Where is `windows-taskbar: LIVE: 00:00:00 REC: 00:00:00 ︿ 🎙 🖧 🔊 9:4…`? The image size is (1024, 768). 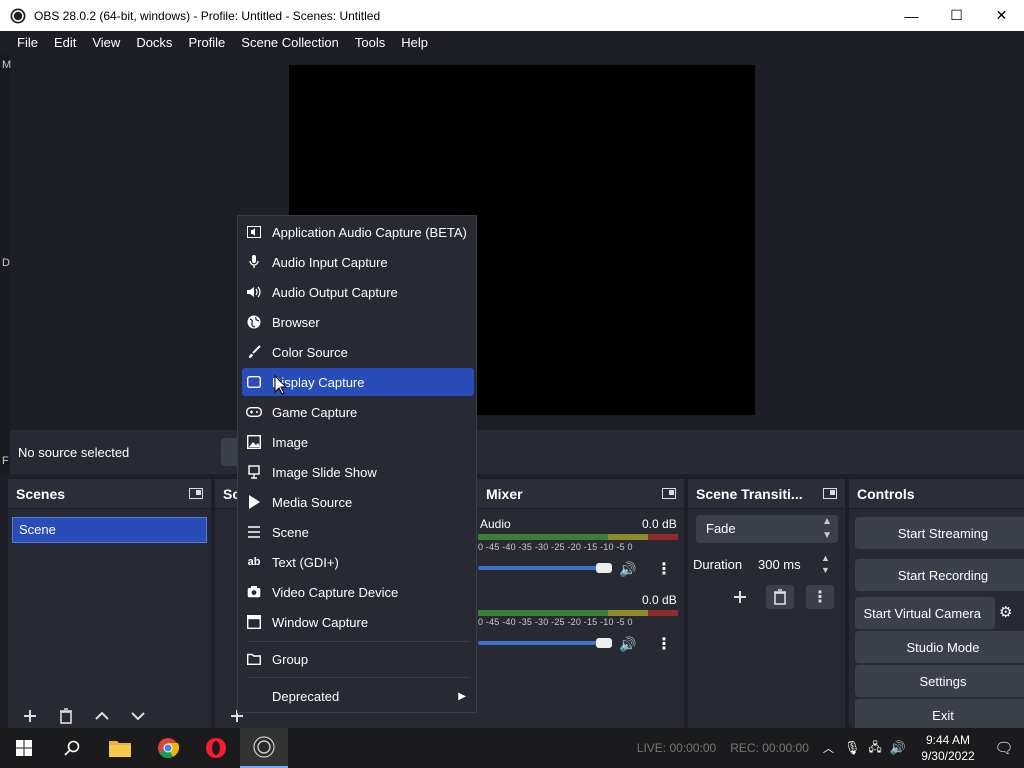
windows-taskbar: LIVE: 00:00:00 REC: 00:00:00 ︿ 🎙 🖧 🔊 9:4… is located at coordinates (512, 748).